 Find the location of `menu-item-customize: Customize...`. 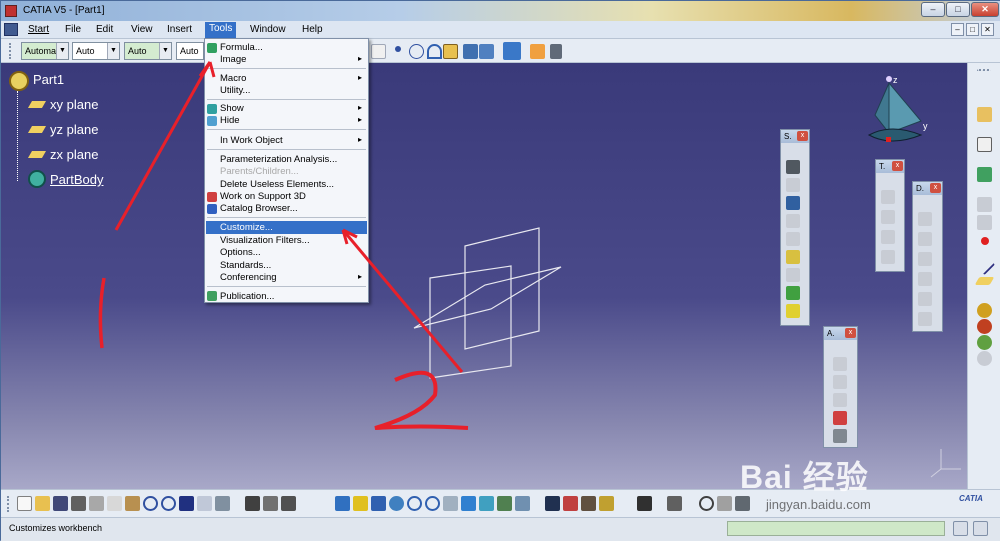

menu-item-customize: Customize... is located at coordinates (246, 227).